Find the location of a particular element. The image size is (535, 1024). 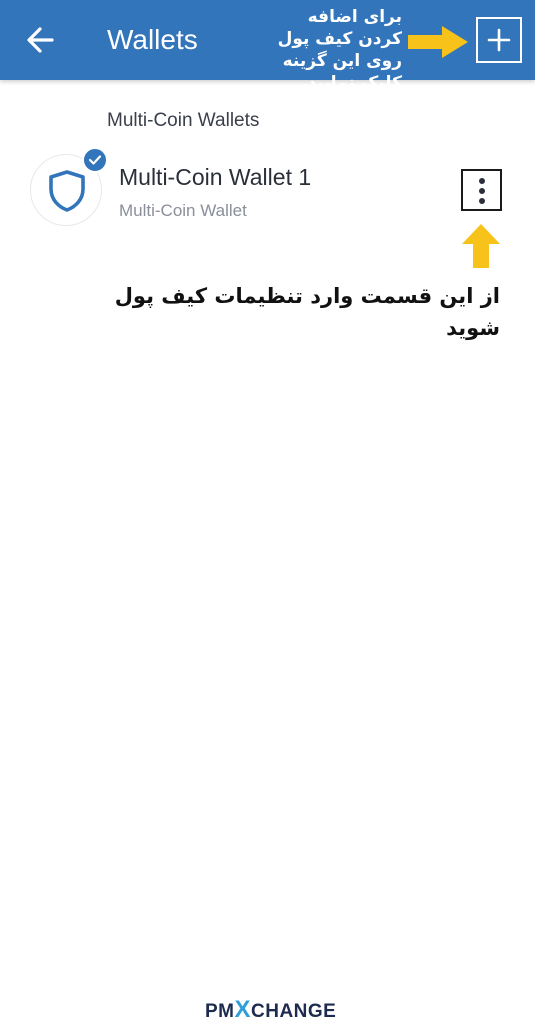

section-label: Multi-Coin Wallets is located at coordinates (183, 120).